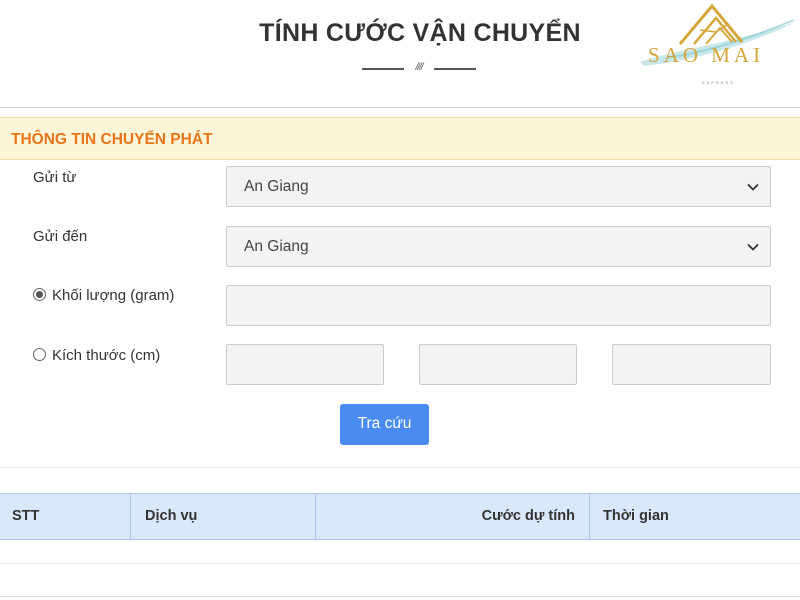 This screenshot has width=800, height=600. I want to click on from-province-value: An Giang, so click(276, 186).